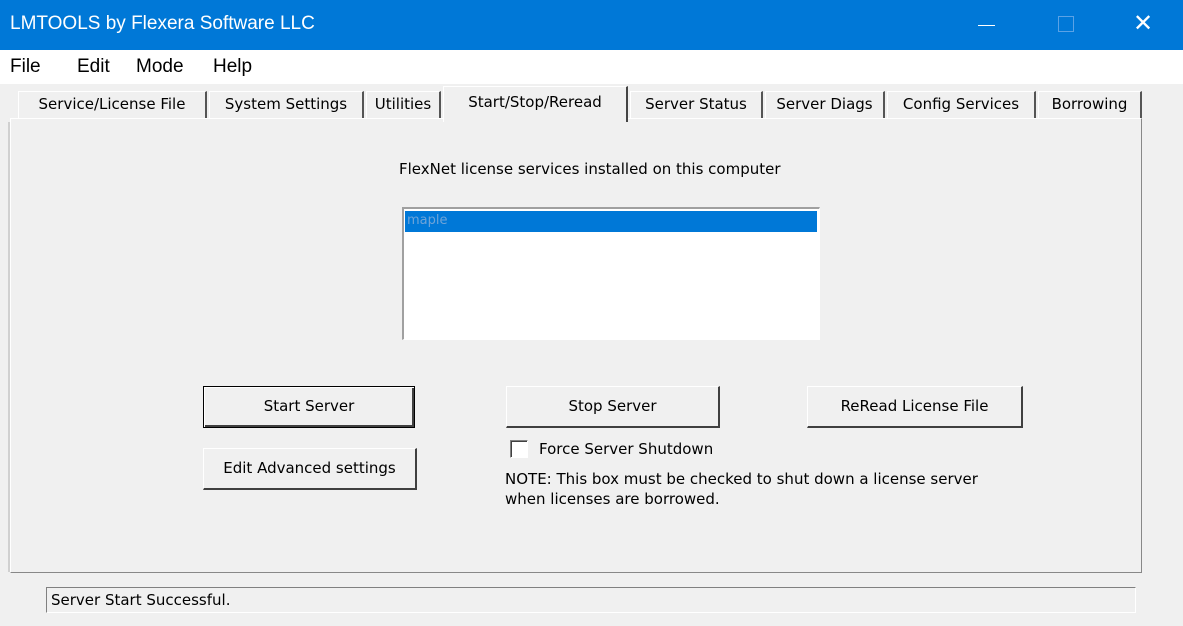  Describe the element at coordinates (611, 273) in the screenshot. I see `services-listbox: maple` at that location.